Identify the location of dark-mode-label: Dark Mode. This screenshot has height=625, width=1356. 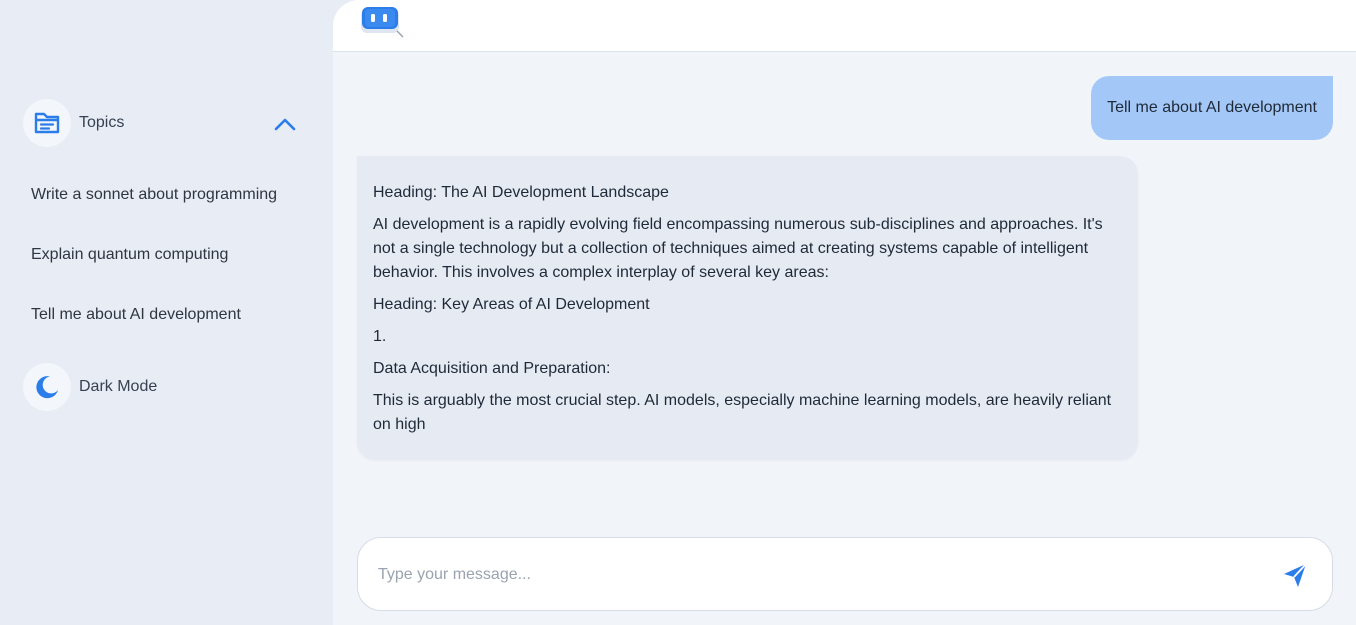
(118, 386).